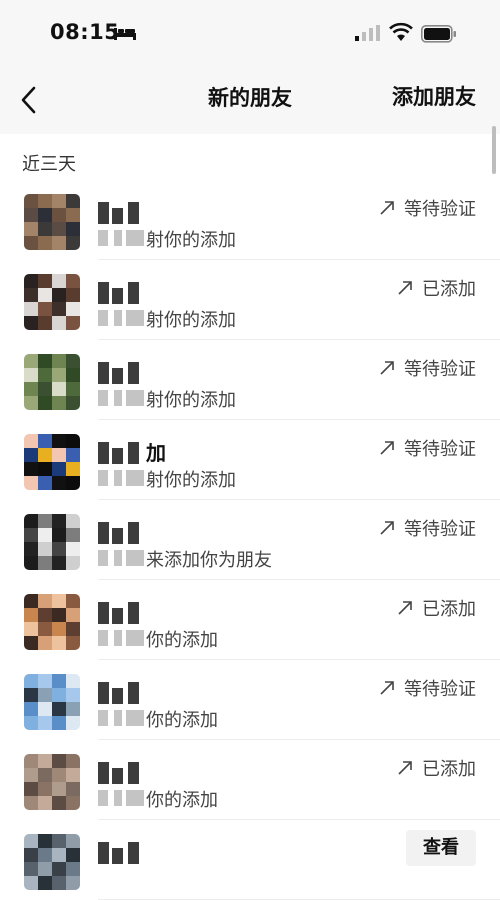  Describe the element at coordinates (441, 848) in the screenshot. I see `view-button: 查看` at that location.